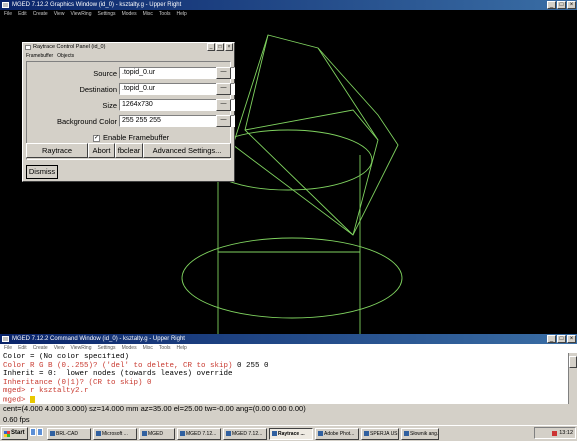 This screenshot has width=577, height=441. What do you see at coordinates (80, 14) in the screenshot?
I see `menu-viewring: ViewRing` at bounding box center [80, 14].